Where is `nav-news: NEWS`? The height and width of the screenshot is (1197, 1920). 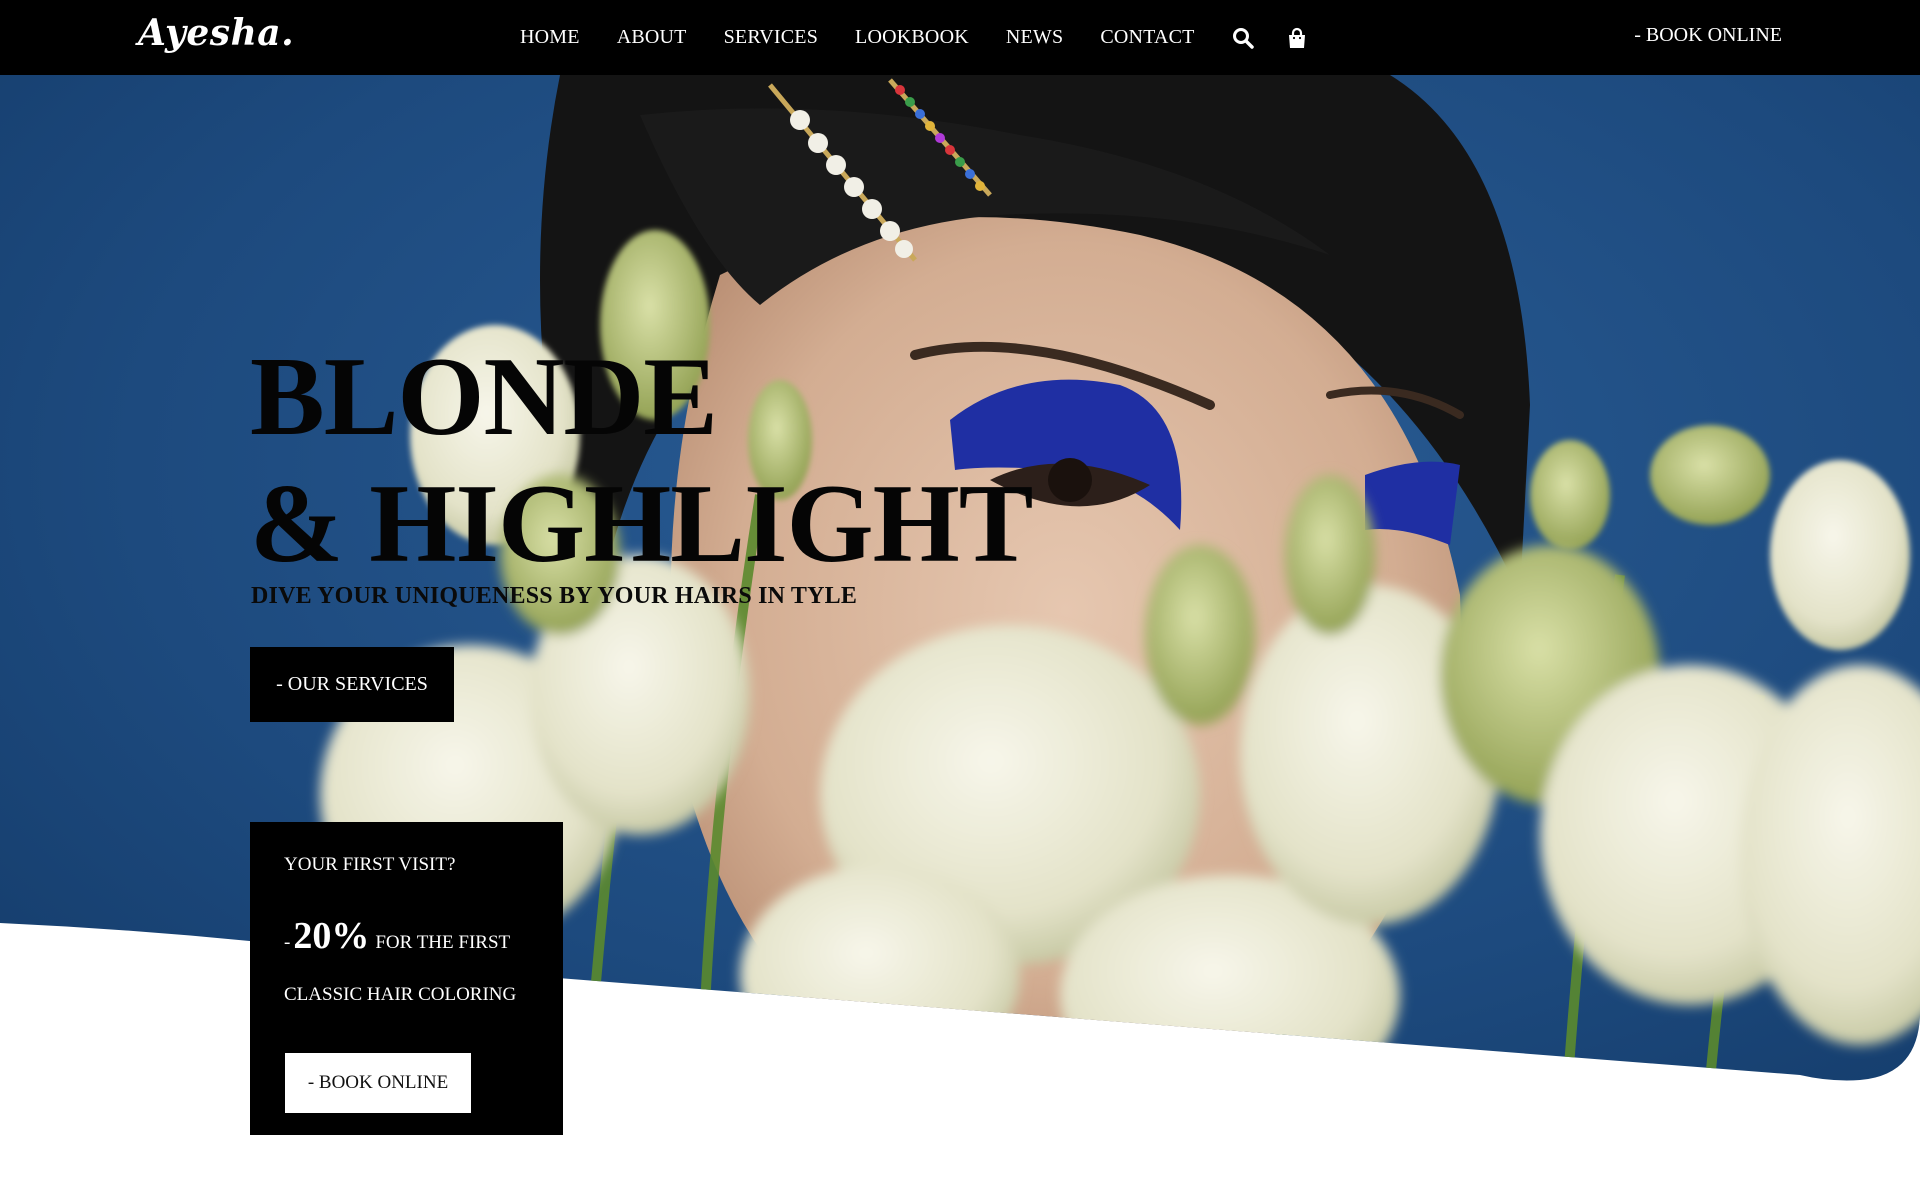
nav-news: NEWS is located at coordinates (1034, 37).